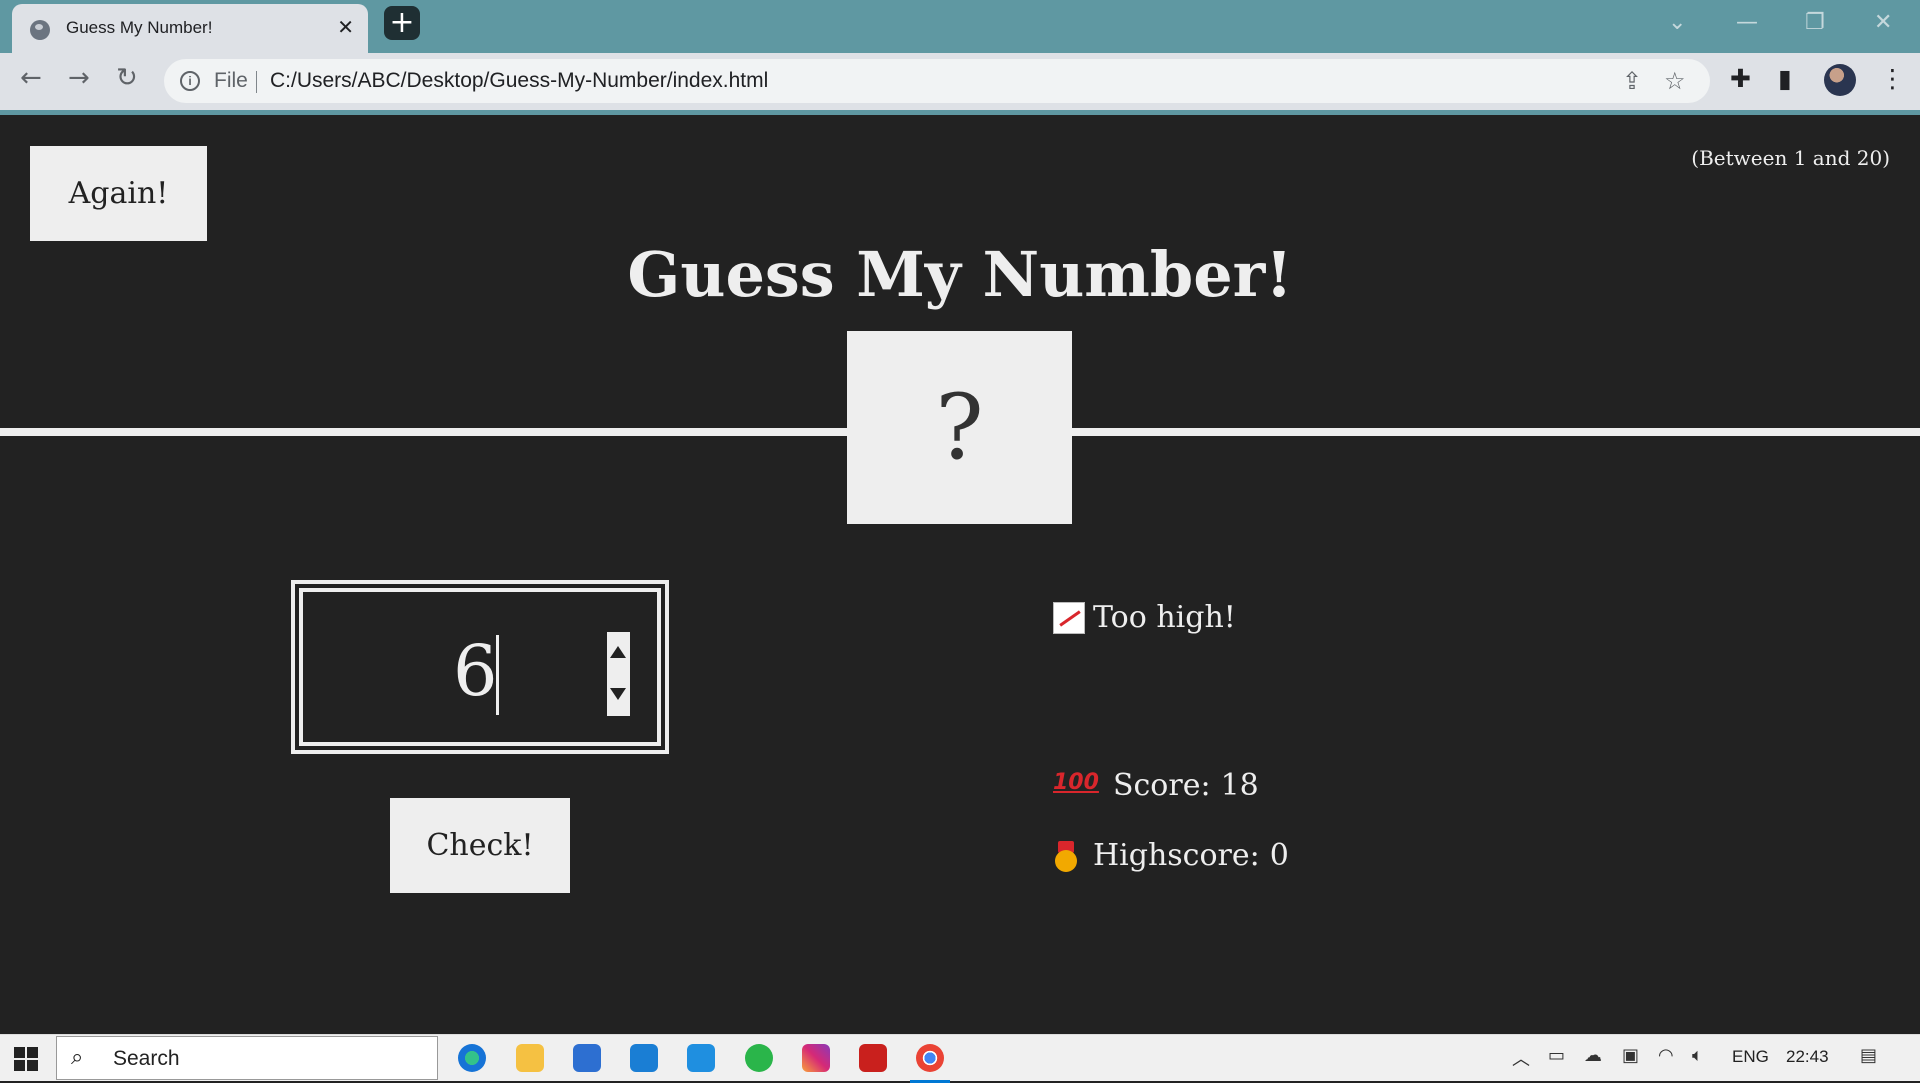 This screenshot has width=1920, height=1083. I want to click on onedrive-icon: ☁, so click(1593, 1055).